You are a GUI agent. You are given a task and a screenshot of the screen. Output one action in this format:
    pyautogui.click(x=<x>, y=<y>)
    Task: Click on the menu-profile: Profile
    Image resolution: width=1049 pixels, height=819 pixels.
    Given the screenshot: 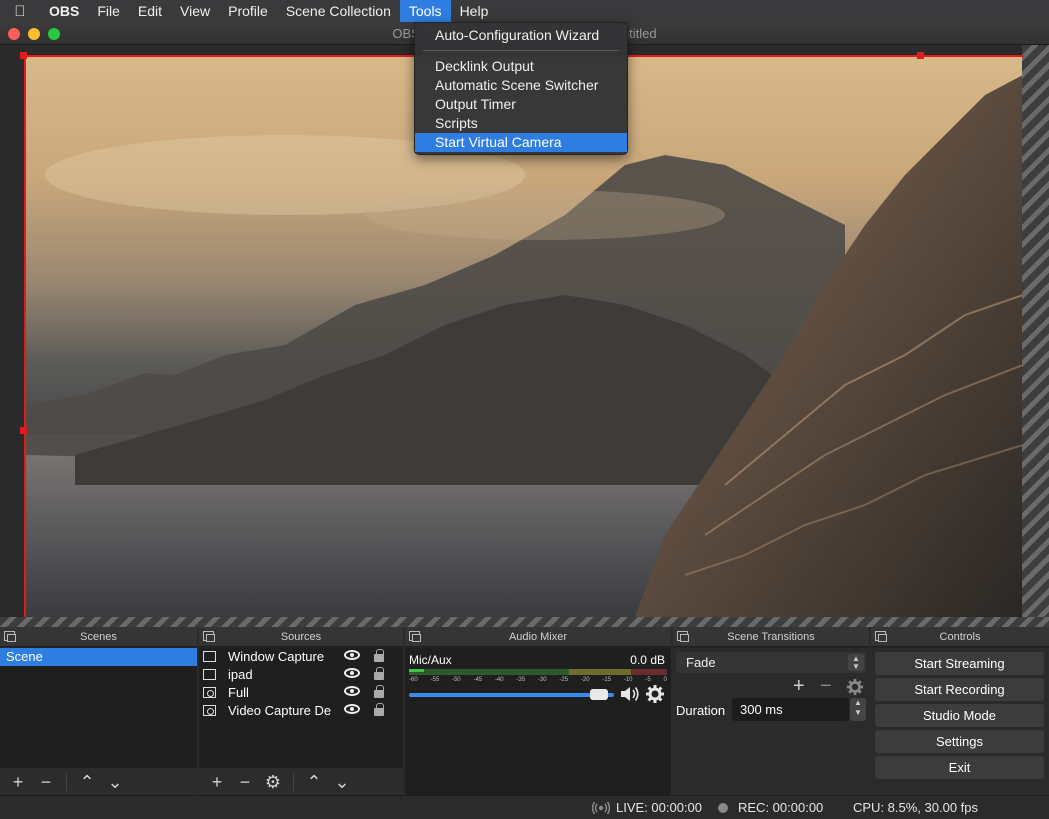 What is the action you would take?
    pyautogui.click(x=248, y=11)
    